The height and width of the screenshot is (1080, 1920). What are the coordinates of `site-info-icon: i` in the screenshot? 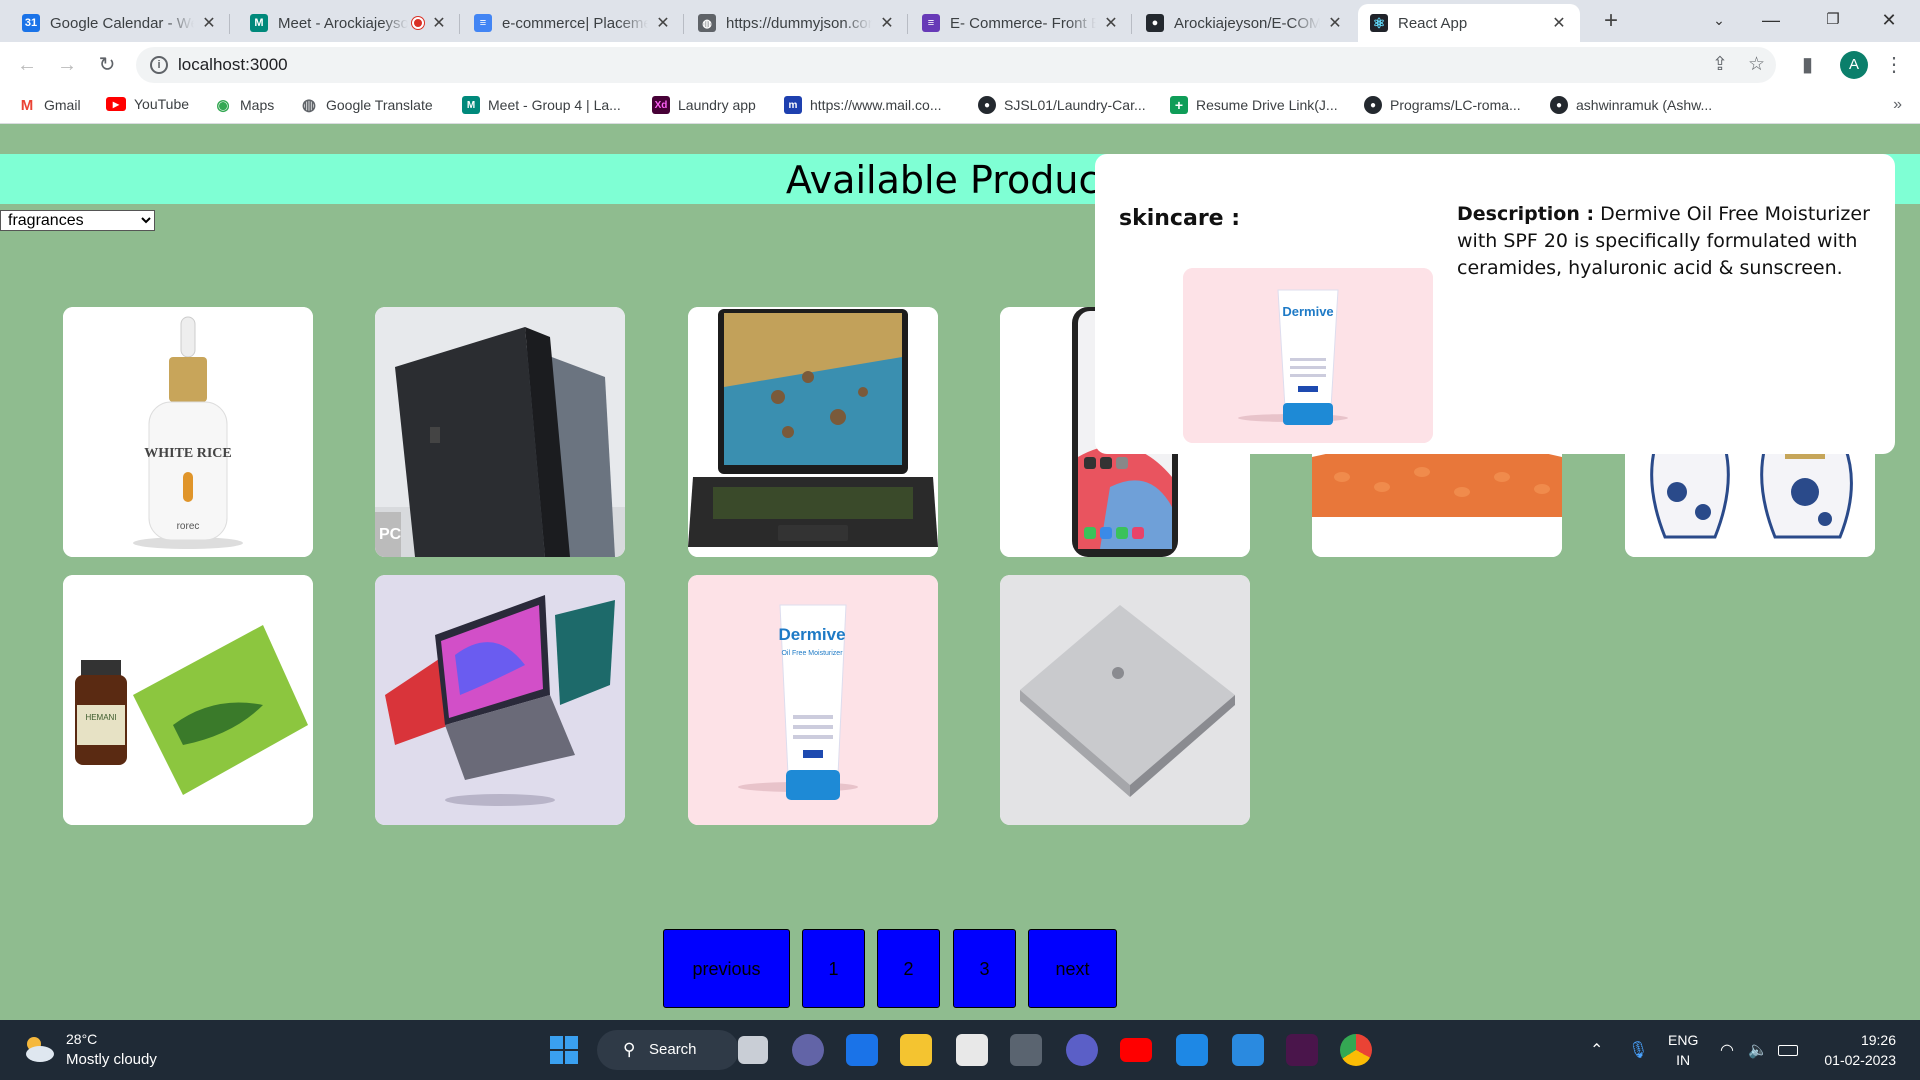 It's located at (159, 65).